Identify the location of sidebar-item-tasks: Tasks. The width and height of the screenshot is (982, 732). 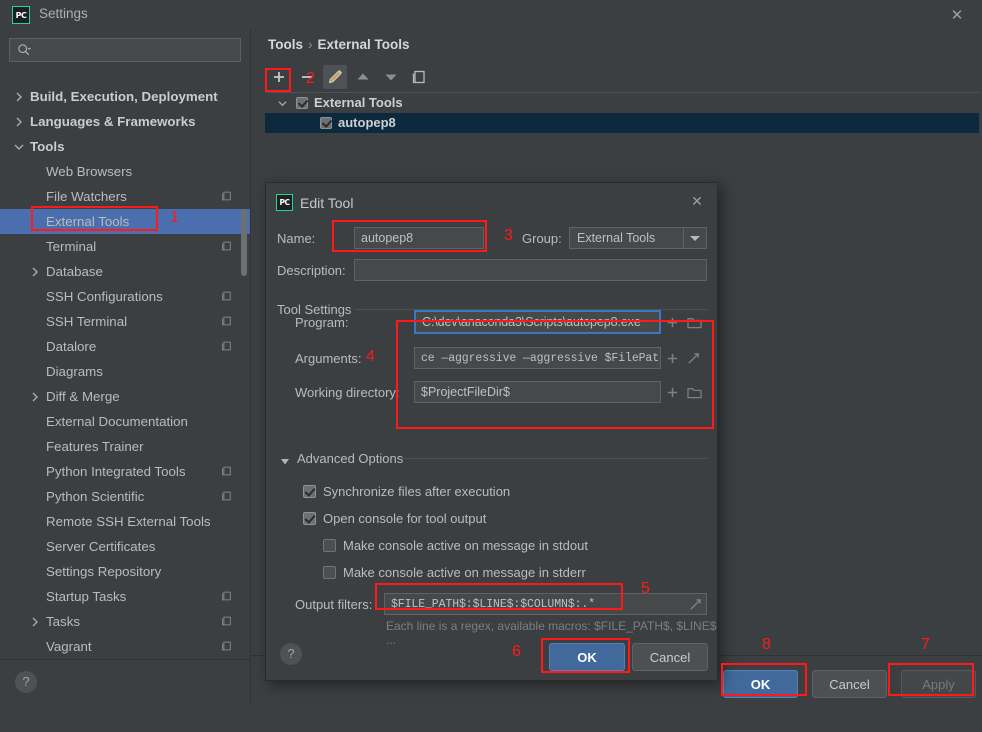
(125, 621).